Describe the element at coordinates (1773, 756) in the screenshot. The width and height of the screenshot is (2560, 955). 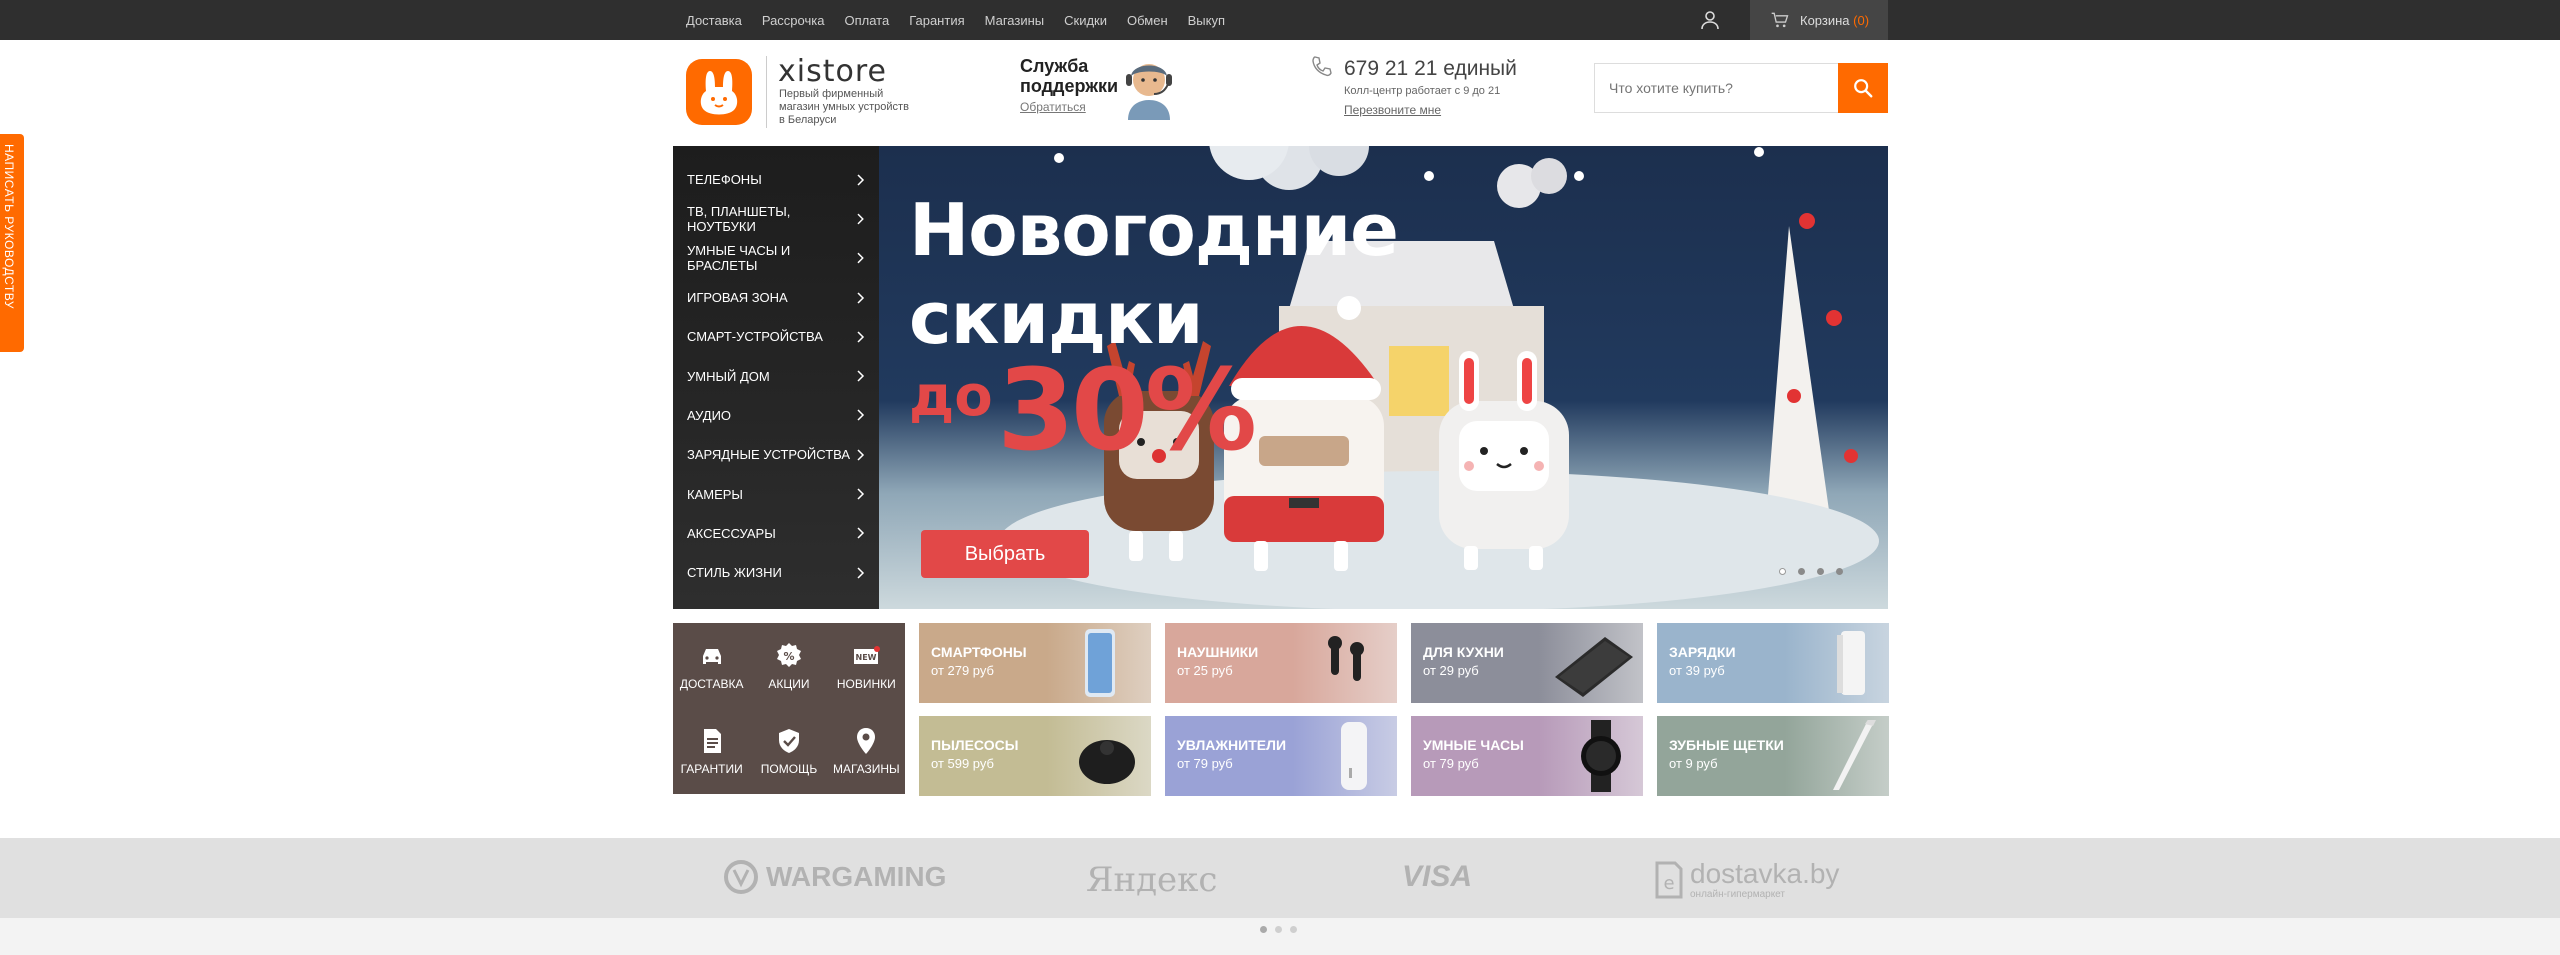
I see `tile-toothbrushes: ЗУБНЫЕ ЩЕТКИ от 9 руб` at that location.